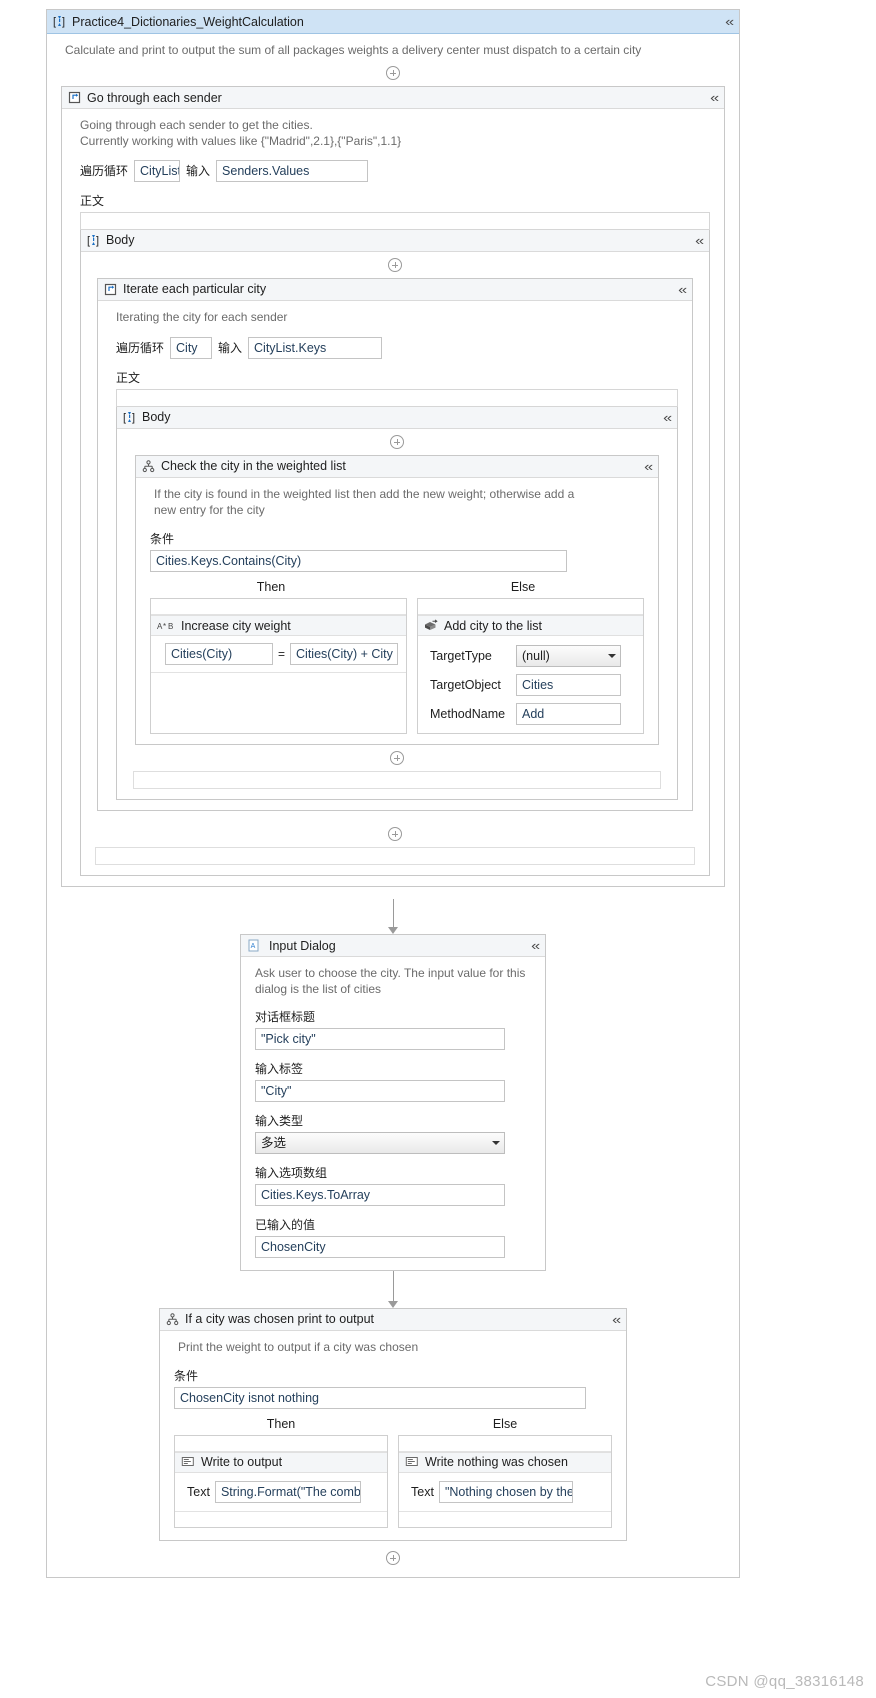  I want to click on add-activity-after-if, so click(397, 758).